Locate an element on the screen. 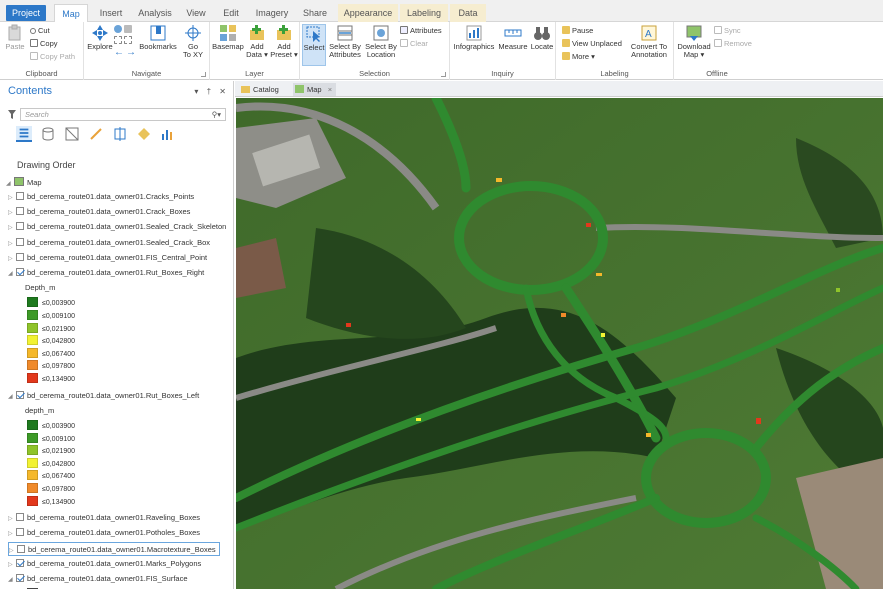  data-source-icon is located at coordinates (48, 134).